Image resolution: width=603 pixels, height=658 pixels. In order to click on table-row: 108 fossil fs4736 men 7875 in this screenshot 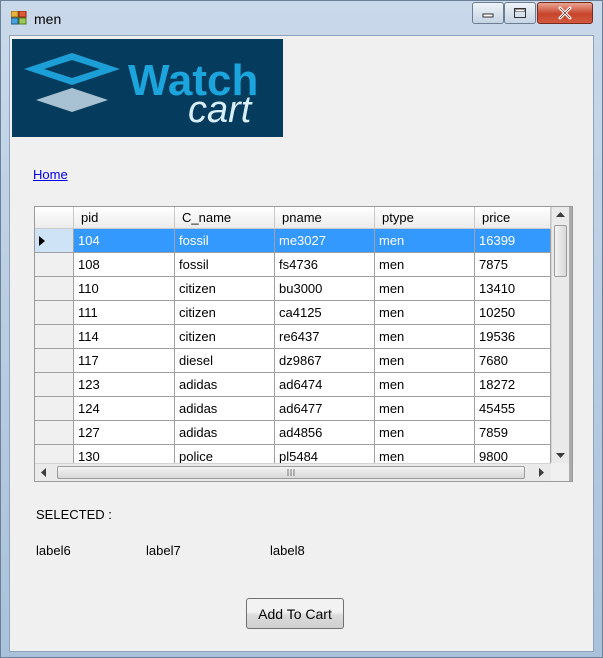, I will do `click(293, 265)`.